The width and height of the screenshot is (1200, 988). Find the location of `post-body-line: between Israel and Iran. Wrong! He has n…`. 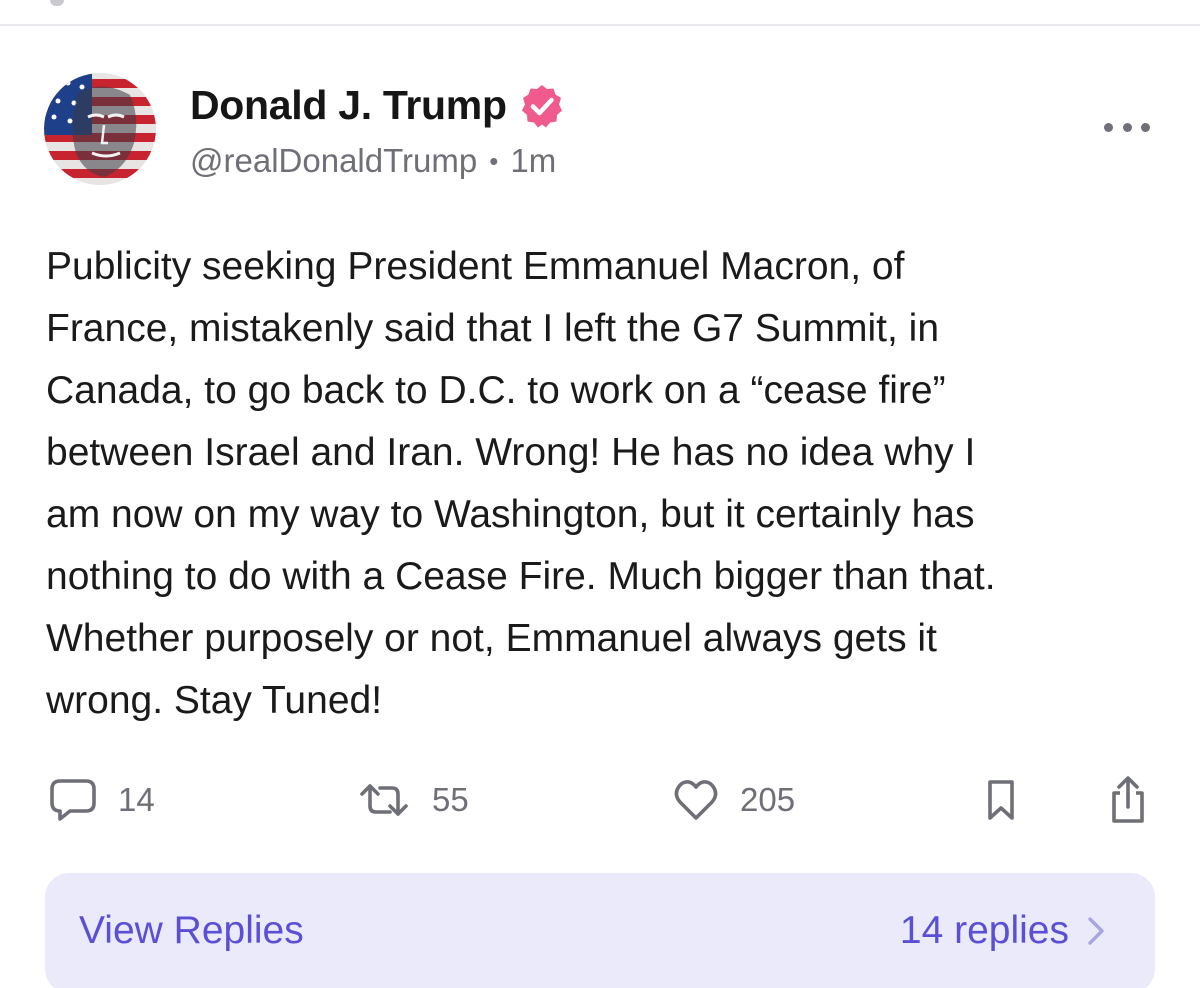

post-body-line: between Israel and Iran. Wrong! He has n… is located at coordinates (511, 452).